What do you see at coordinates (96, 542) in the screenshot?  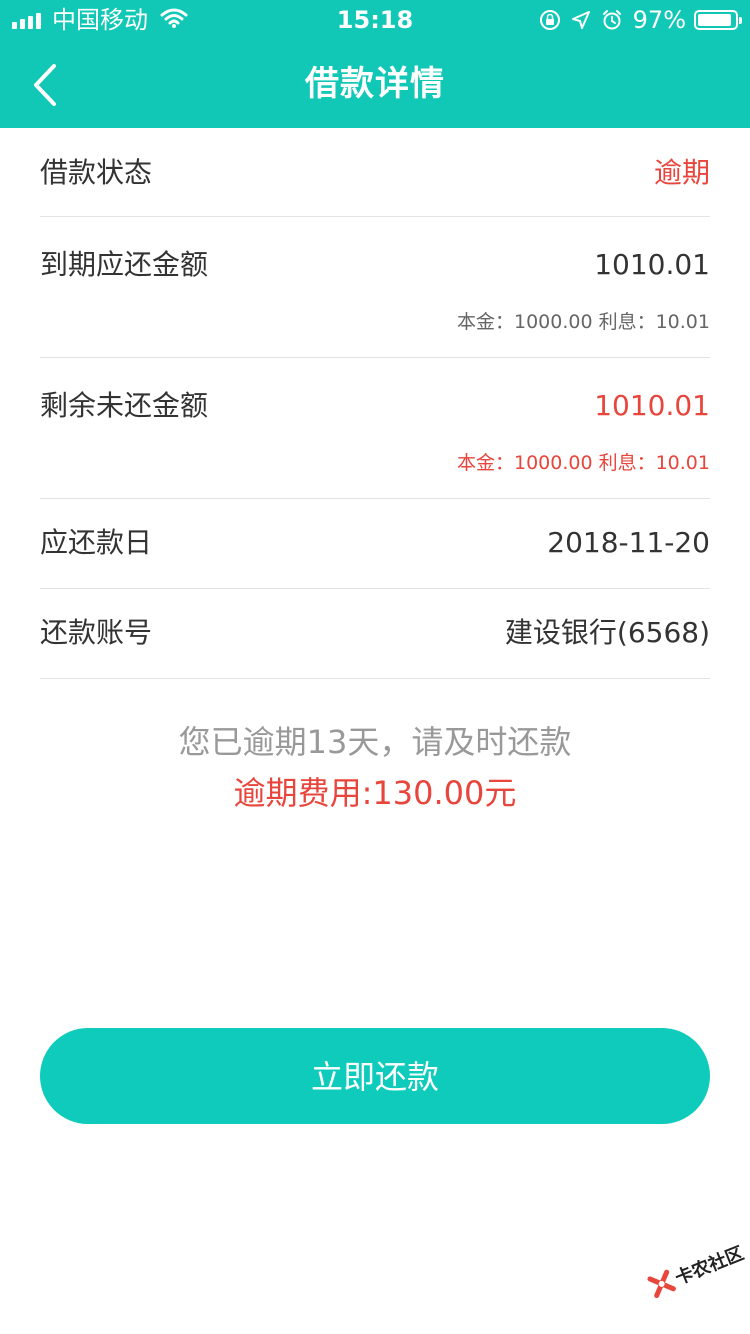 I see `due-date-label: 应还款日` at bounding box center [96, 542].